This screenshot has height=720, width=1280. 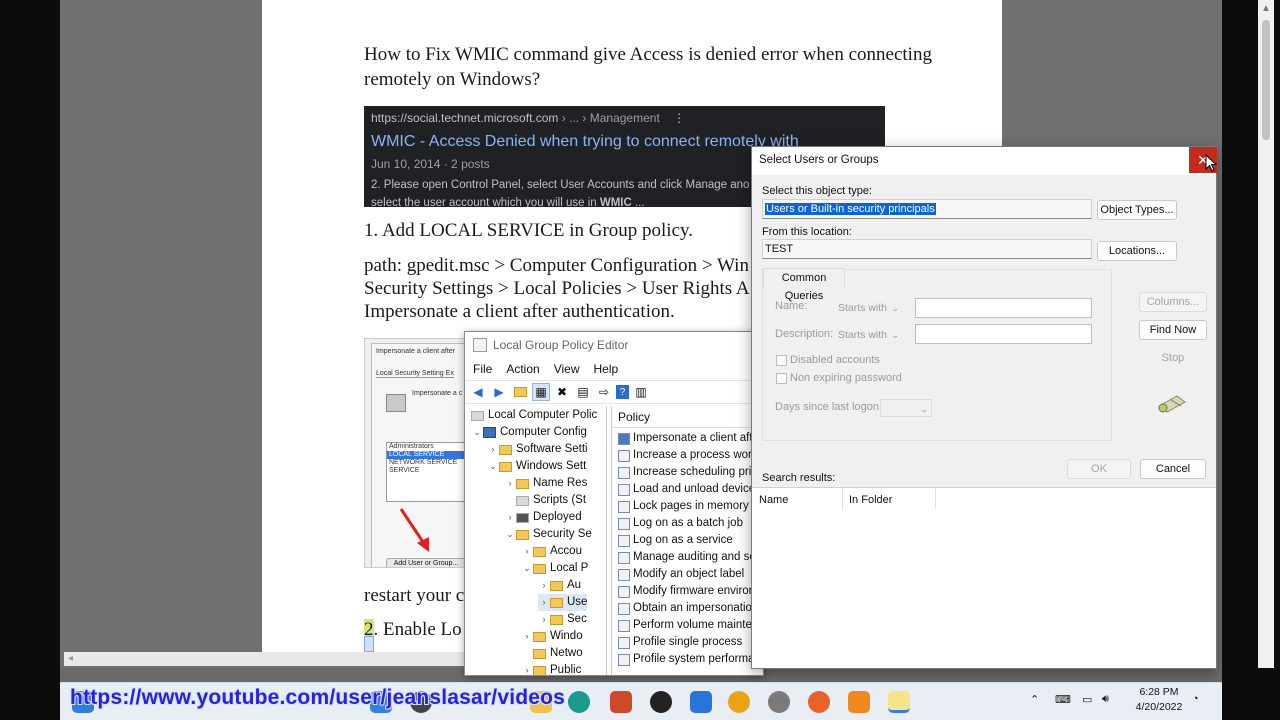 What do you see at coordinates (1173, 469) in the screenshot?
I see `cancel-button: Cancel` at bounding box center [1173, 469].